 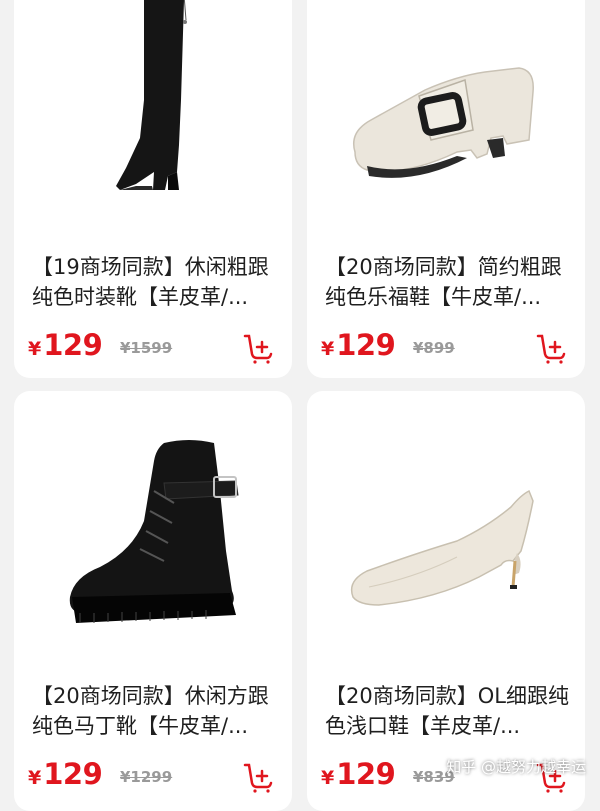 I want to click on price-row: ¥129 ¥1599, so click(x=153, y=346).